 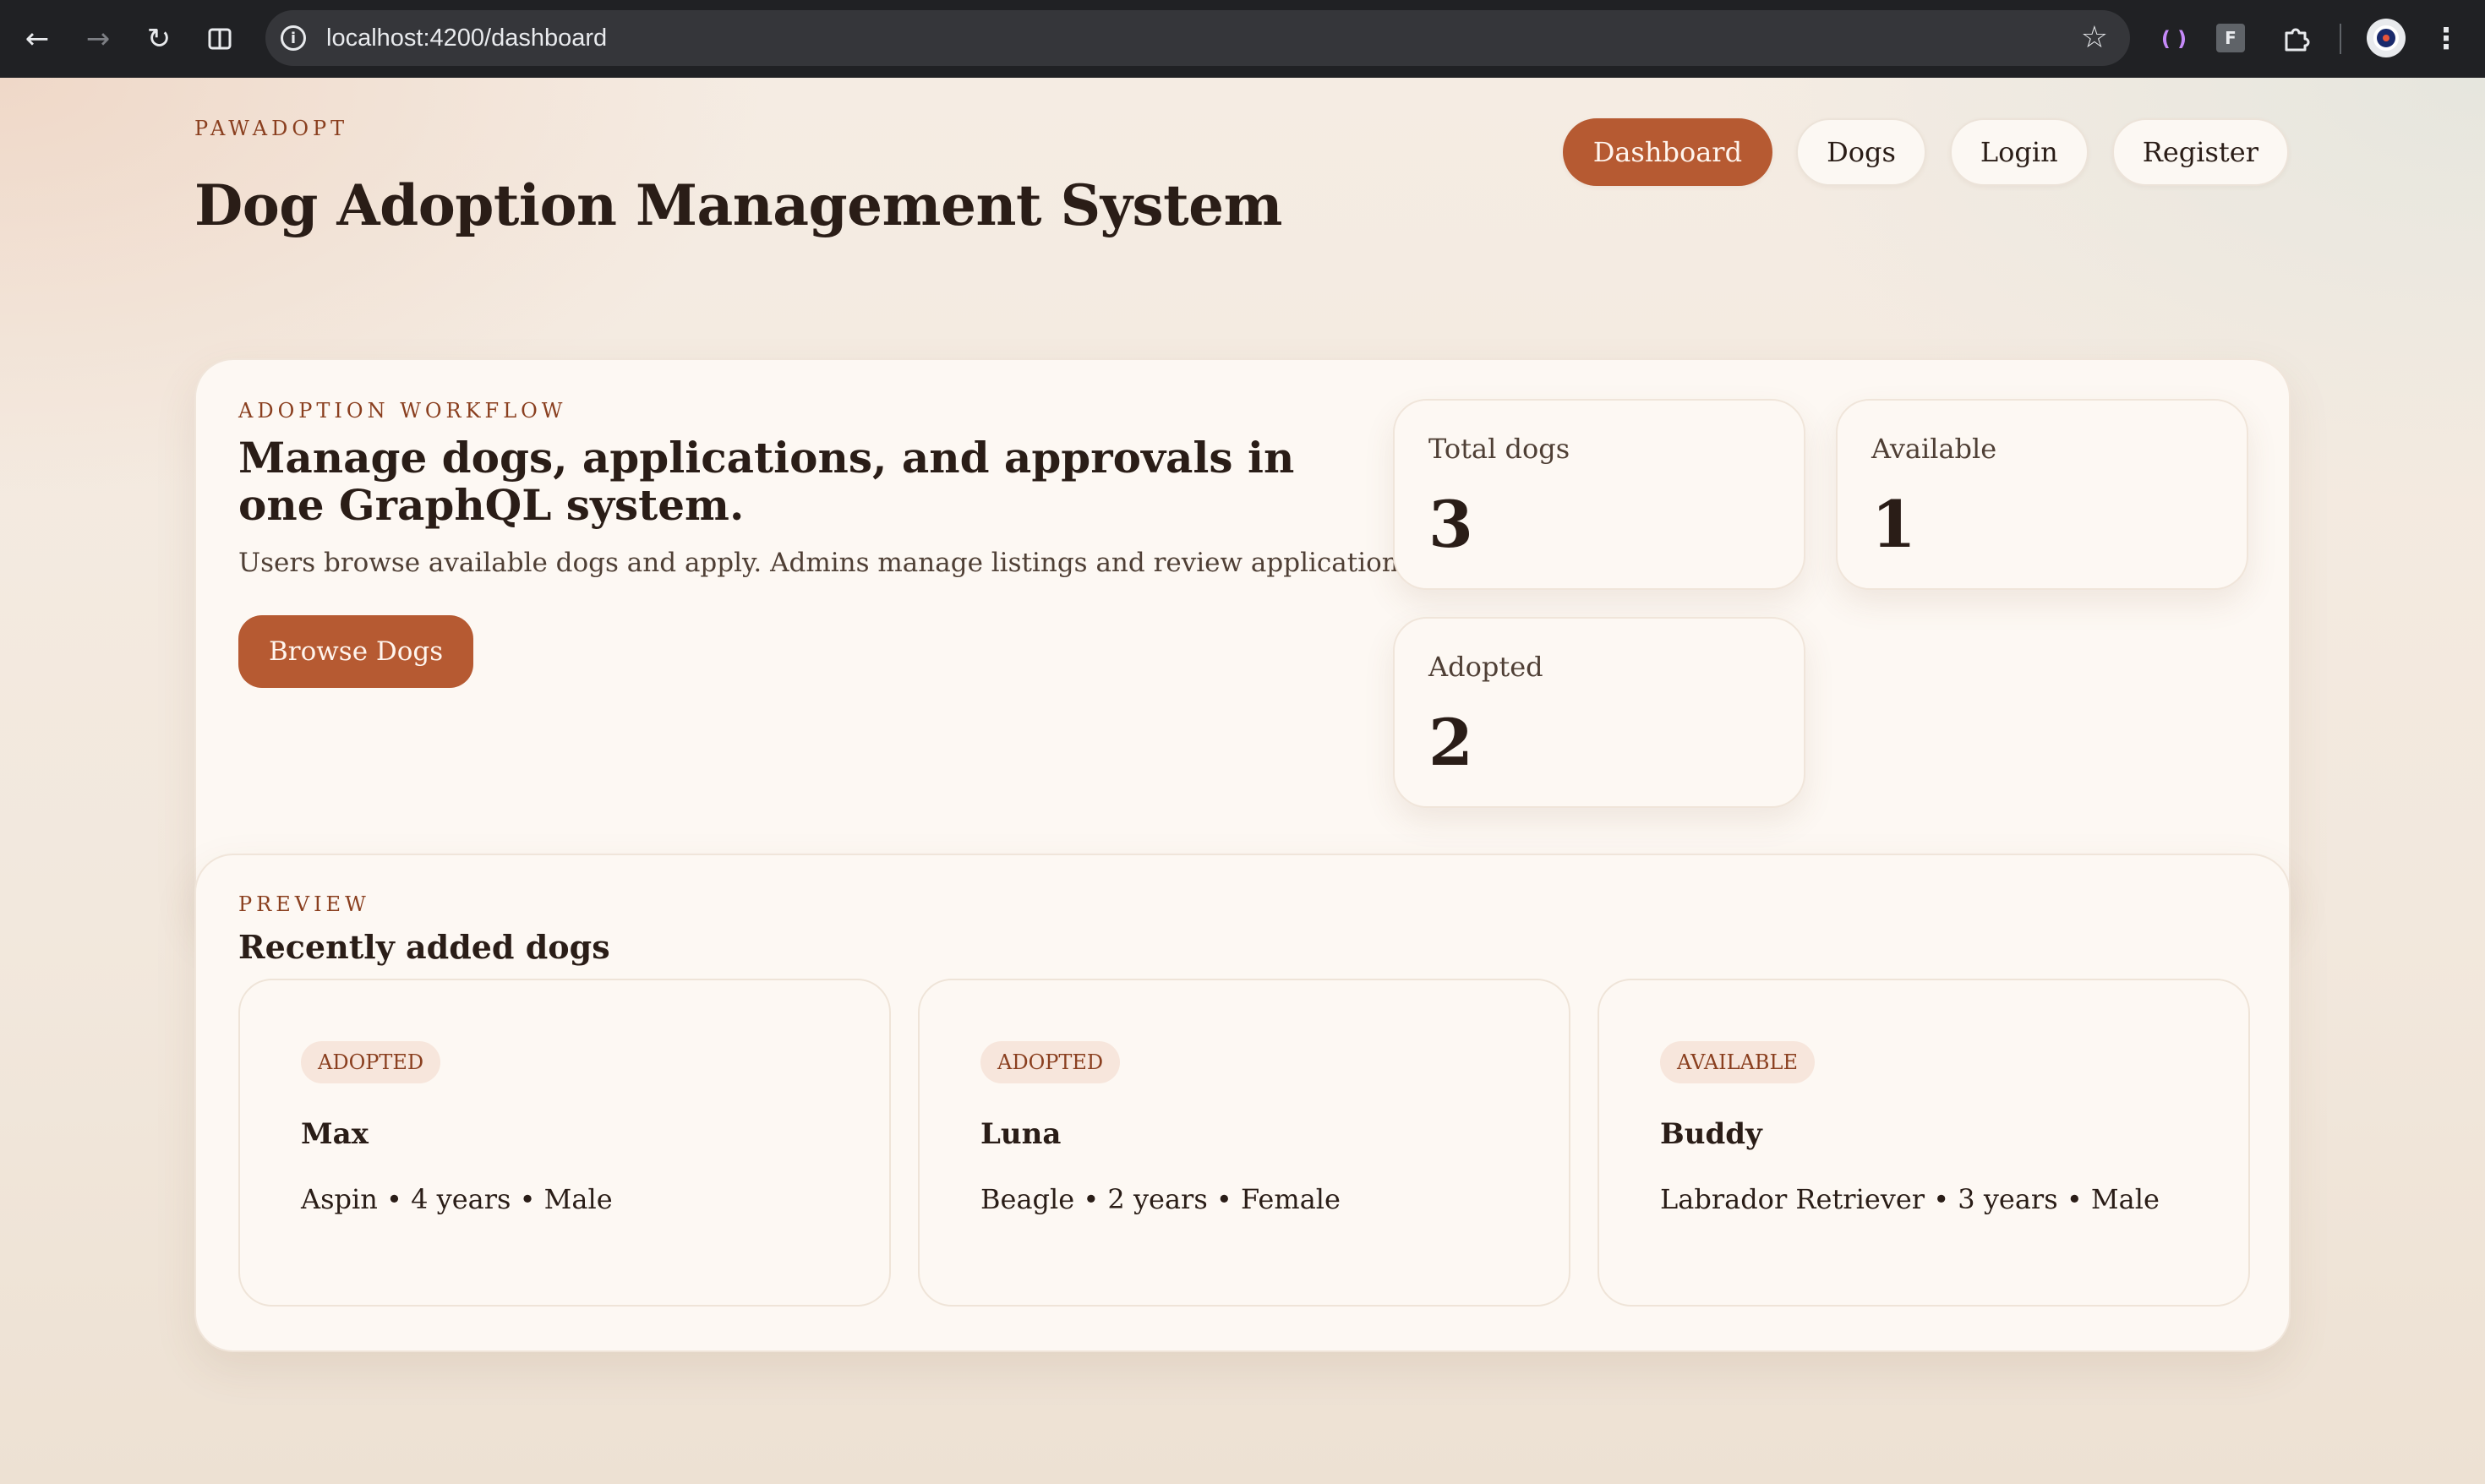 I want to click on stat-label: Total dogs, so click(x=1499, y=449).